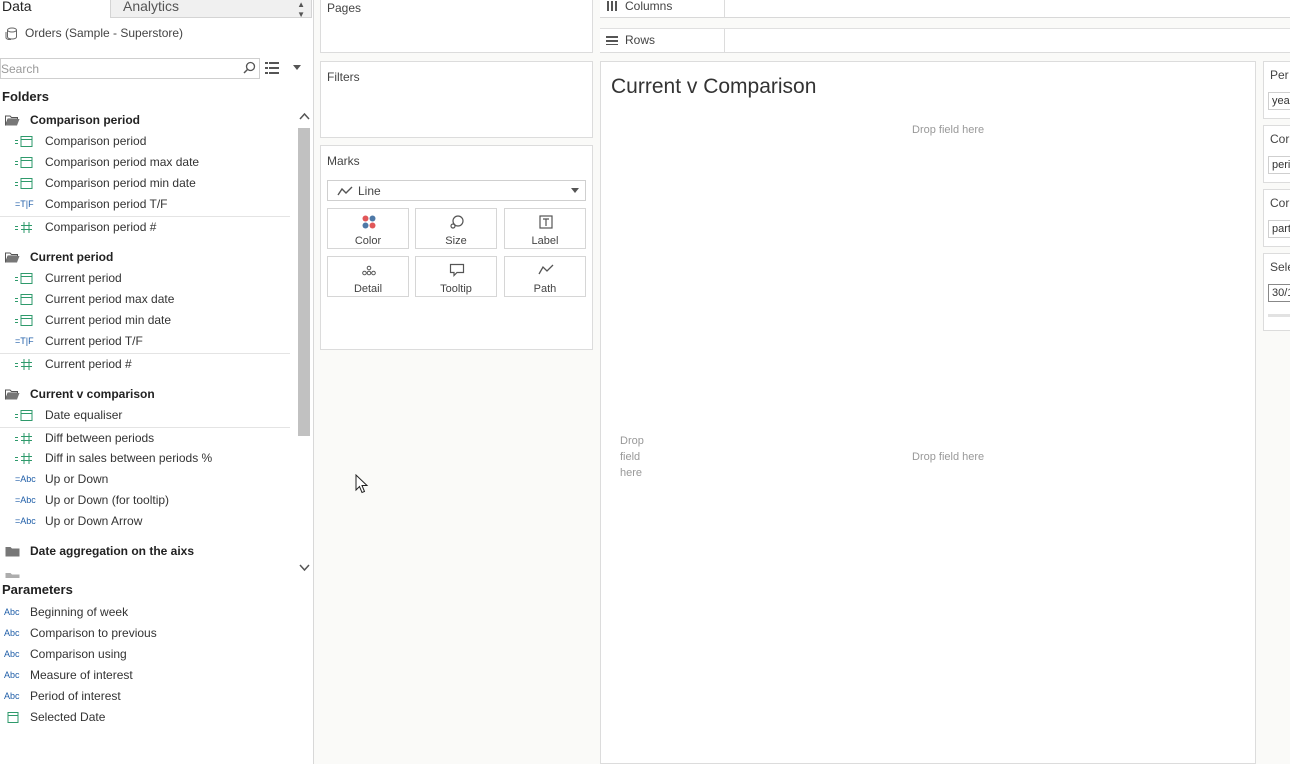 The height and width of the screenshot is (764, 1290). I want to click on field-item: Diff between periods, so click(145, 437).